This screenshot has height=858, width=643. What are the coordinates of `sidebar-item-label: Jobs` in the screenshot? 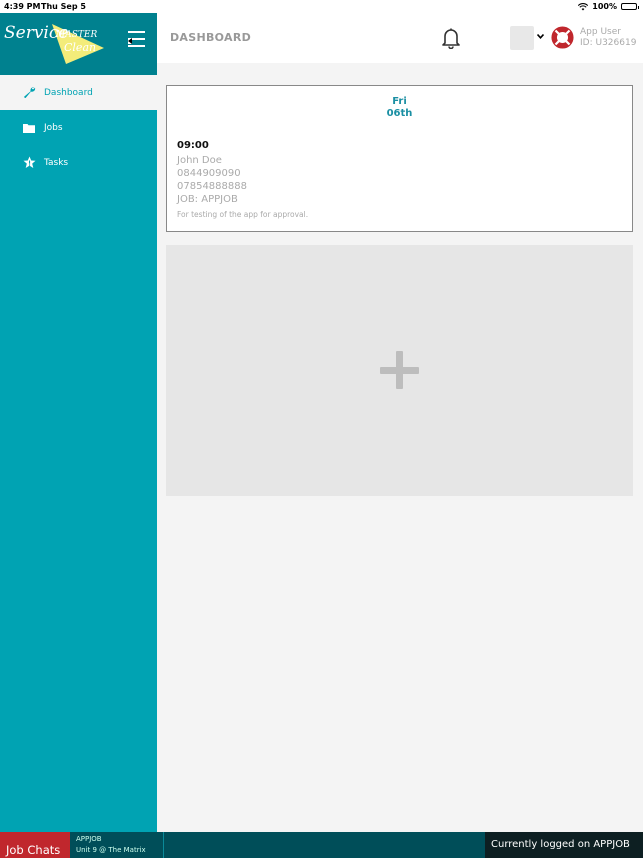 It's located at (53, 127).